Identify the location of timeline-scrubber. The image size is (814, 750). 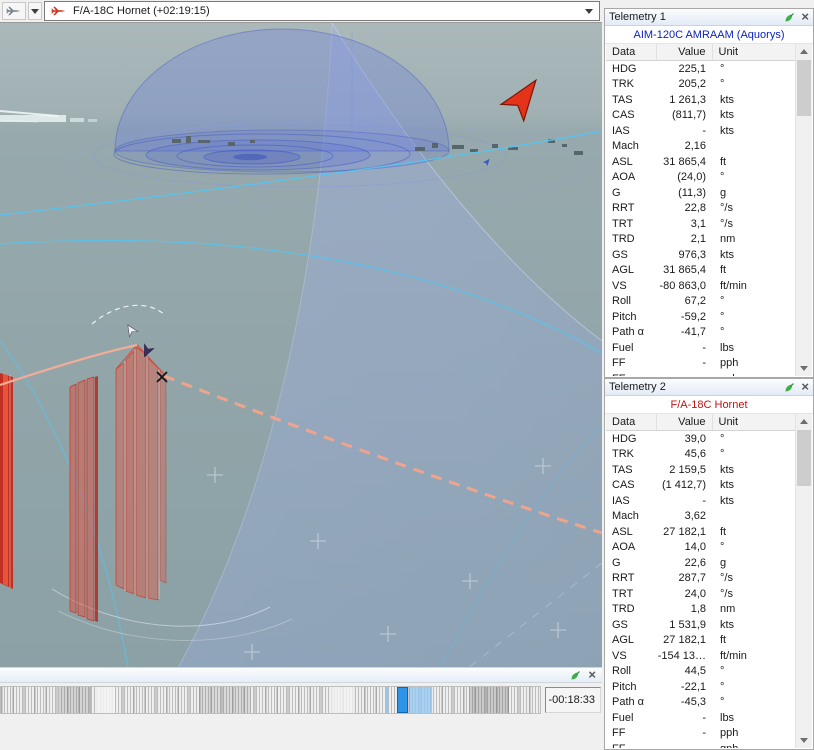
(270, 700).